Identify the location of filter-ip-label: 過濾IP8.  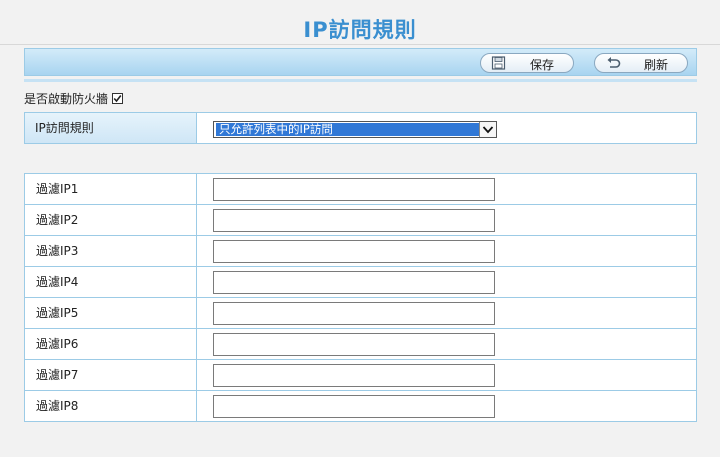
(111, 406).